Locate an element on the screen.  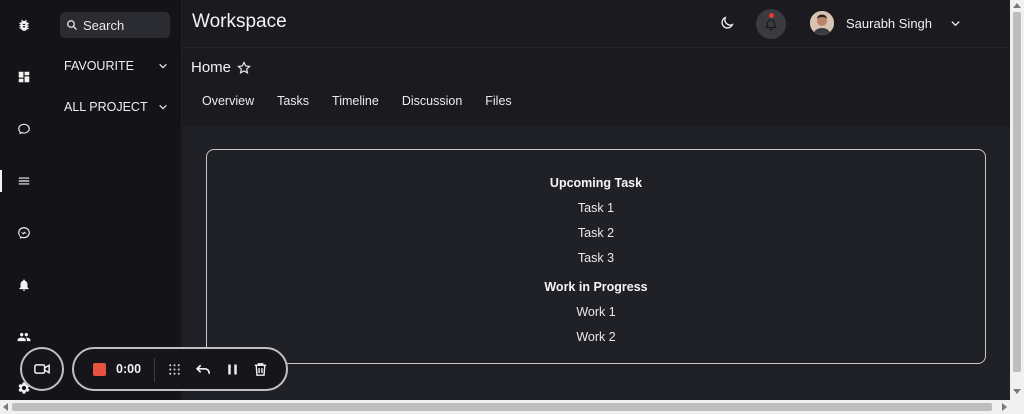
pause-icon is located at coordinates (232, 369).